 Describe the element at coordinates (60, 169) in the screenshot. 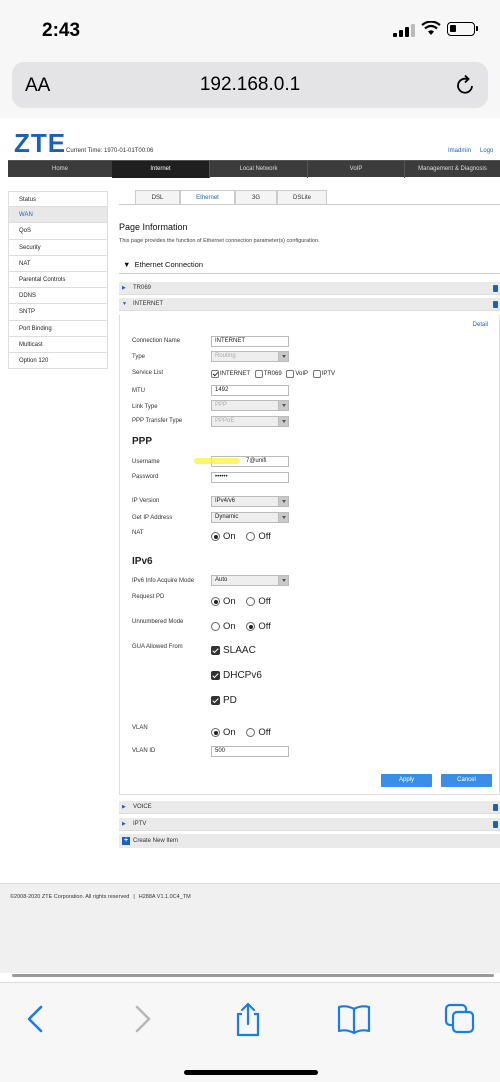

I see `nav-home: Home` at that location.